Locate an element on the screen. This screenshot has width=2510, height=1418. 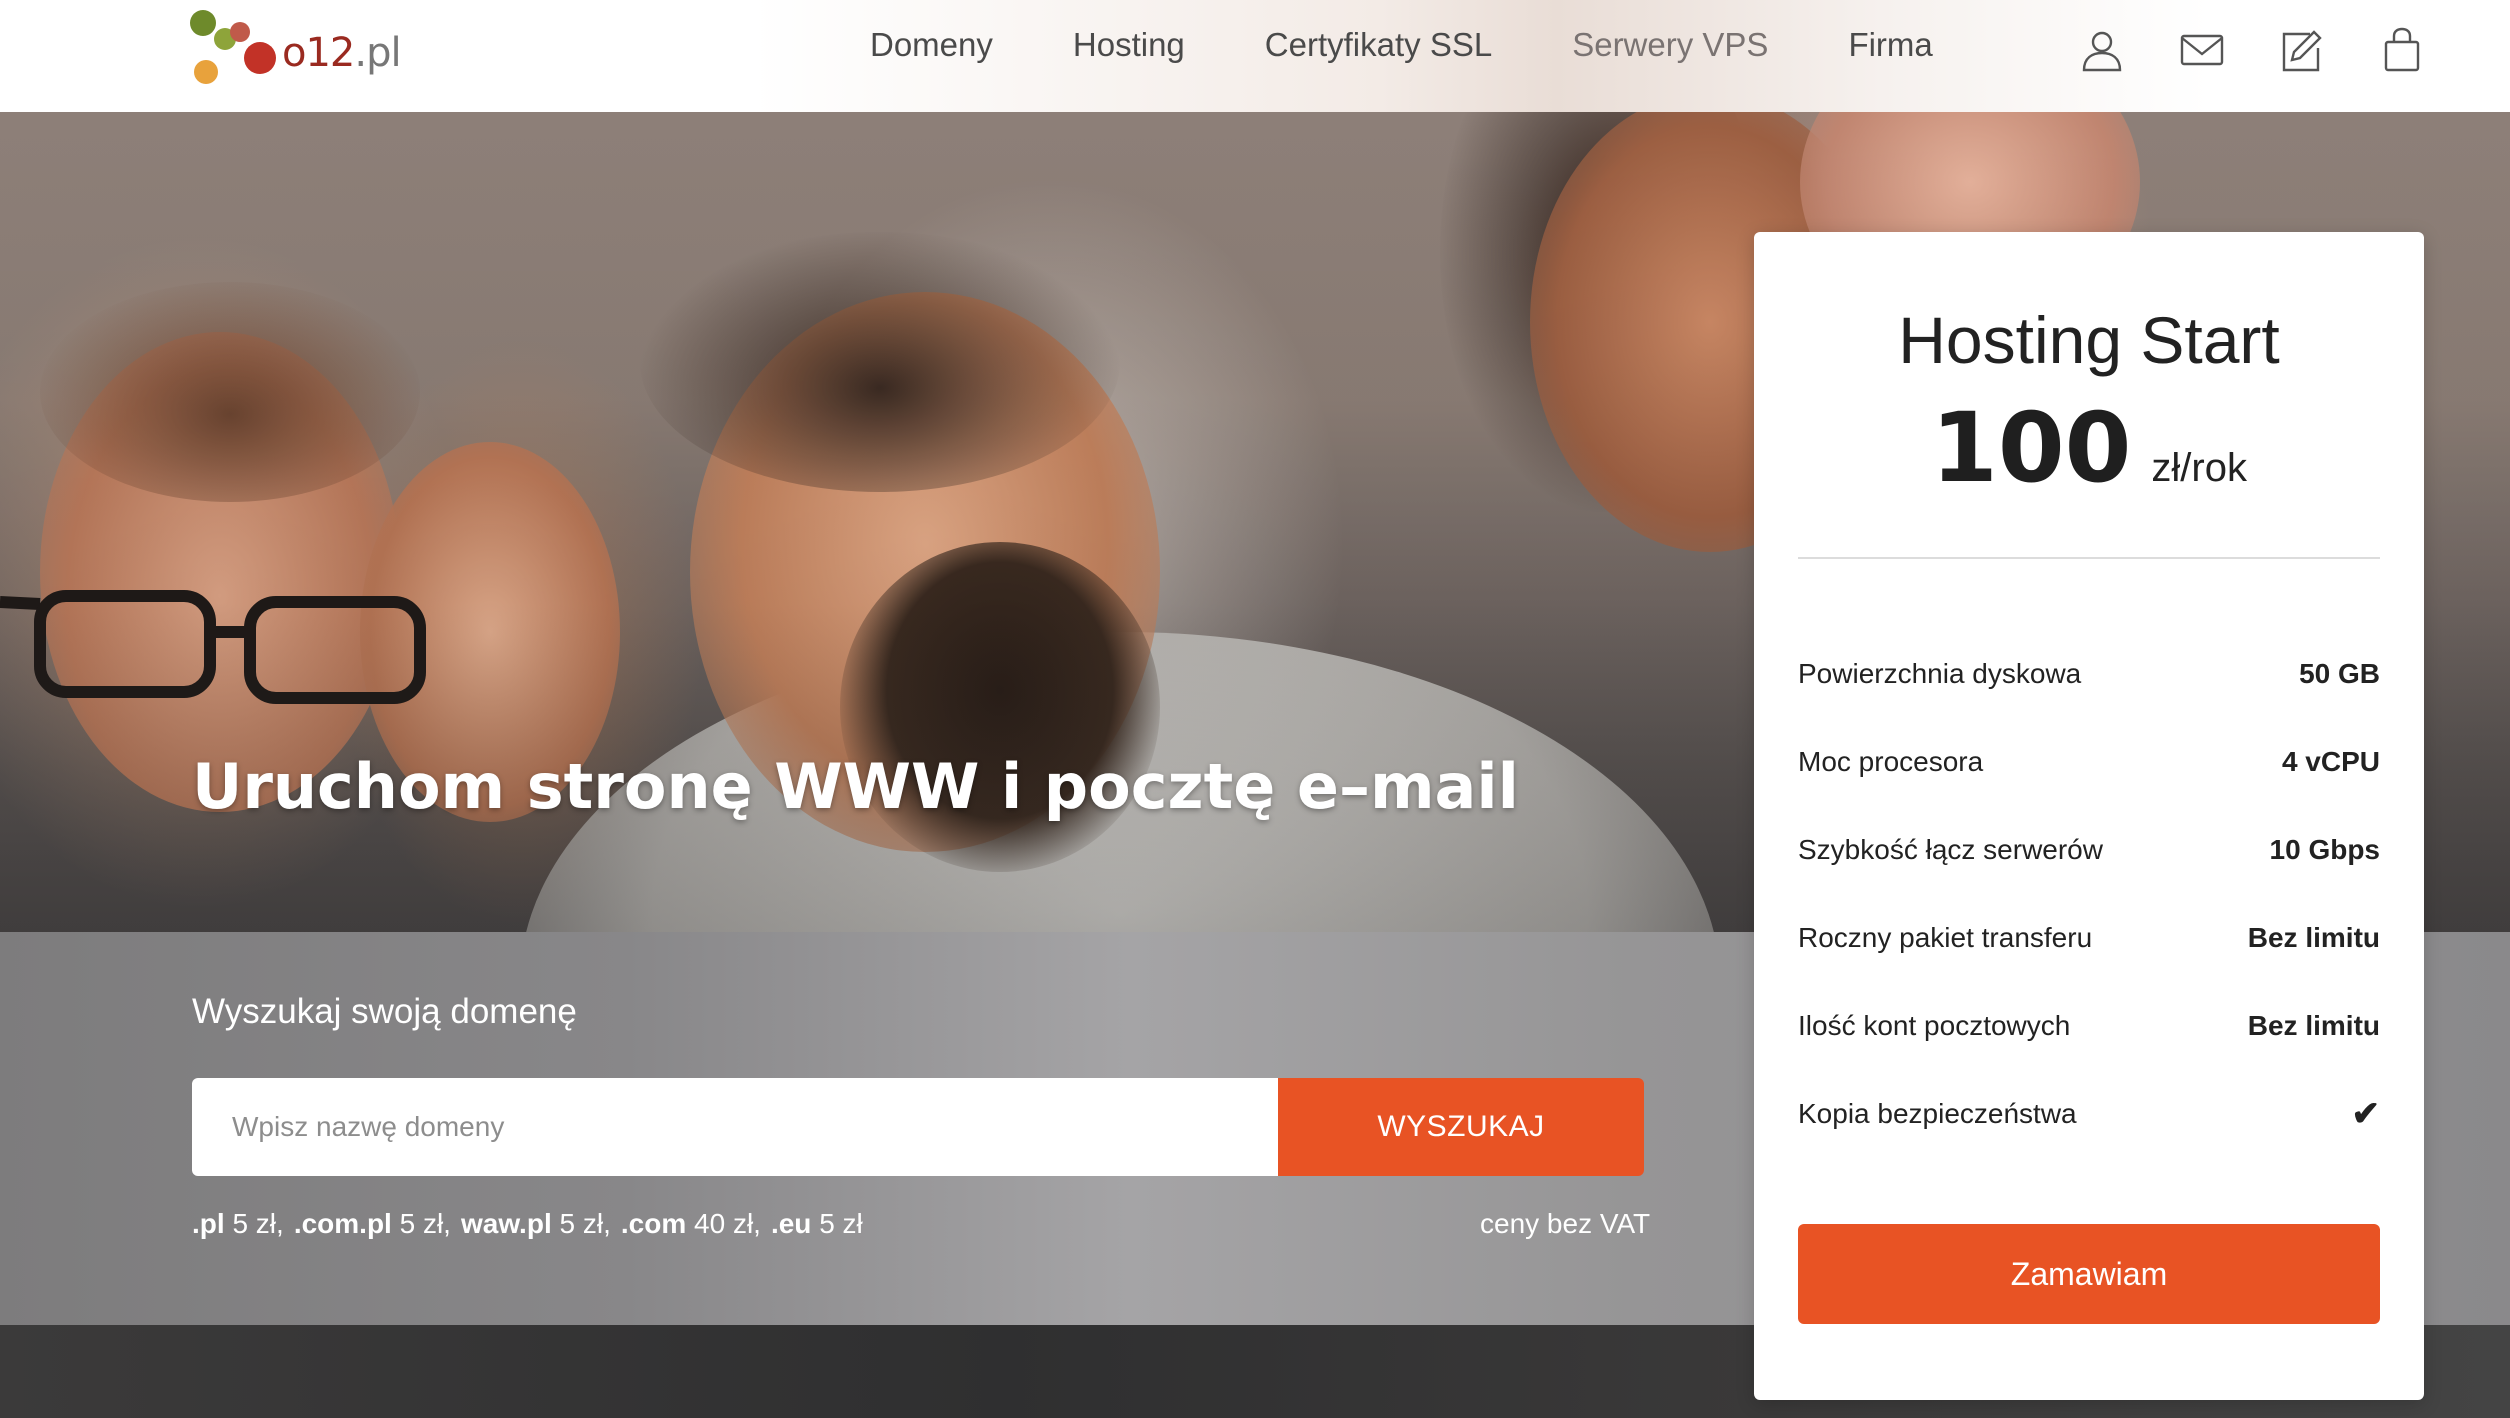
vat-note: ceny bez VAT is located at coordinates (1565, 1223).